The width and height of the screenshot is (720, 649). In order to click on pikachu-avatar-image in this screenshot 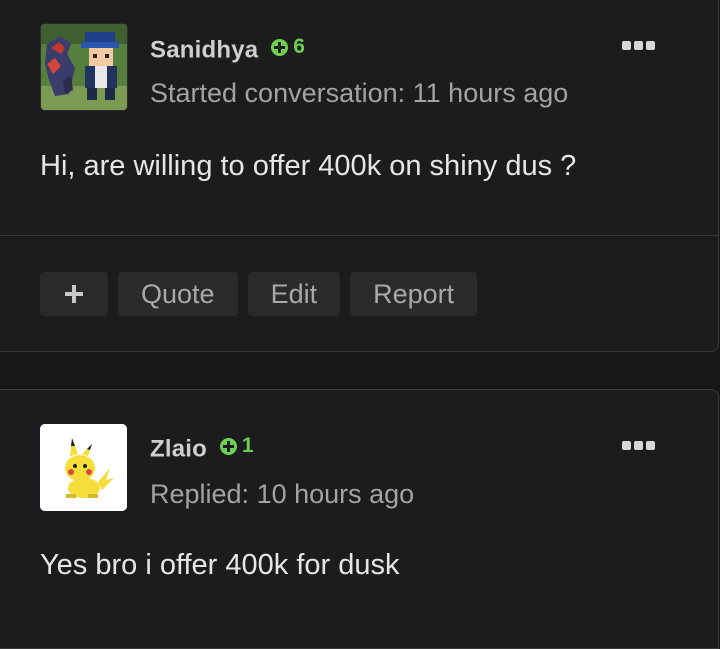, I will do `click(83, 467)`.